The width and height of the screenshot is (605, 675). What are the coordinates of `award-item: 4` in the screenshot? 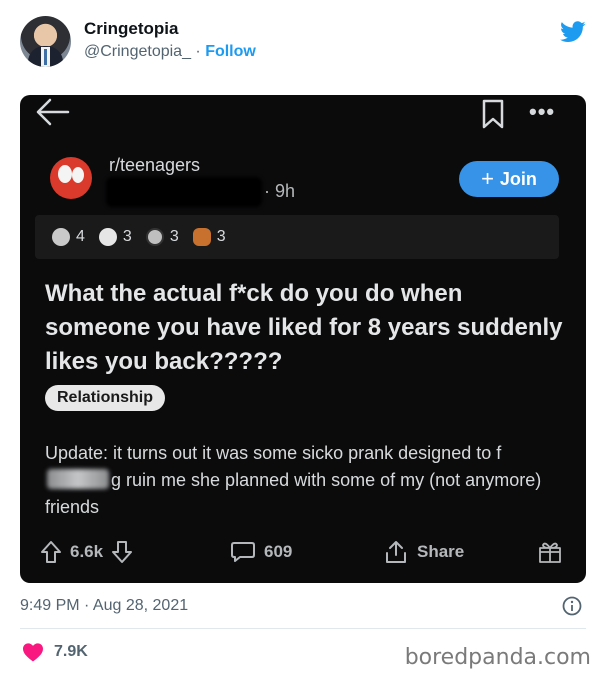 It's located at (68, 237).